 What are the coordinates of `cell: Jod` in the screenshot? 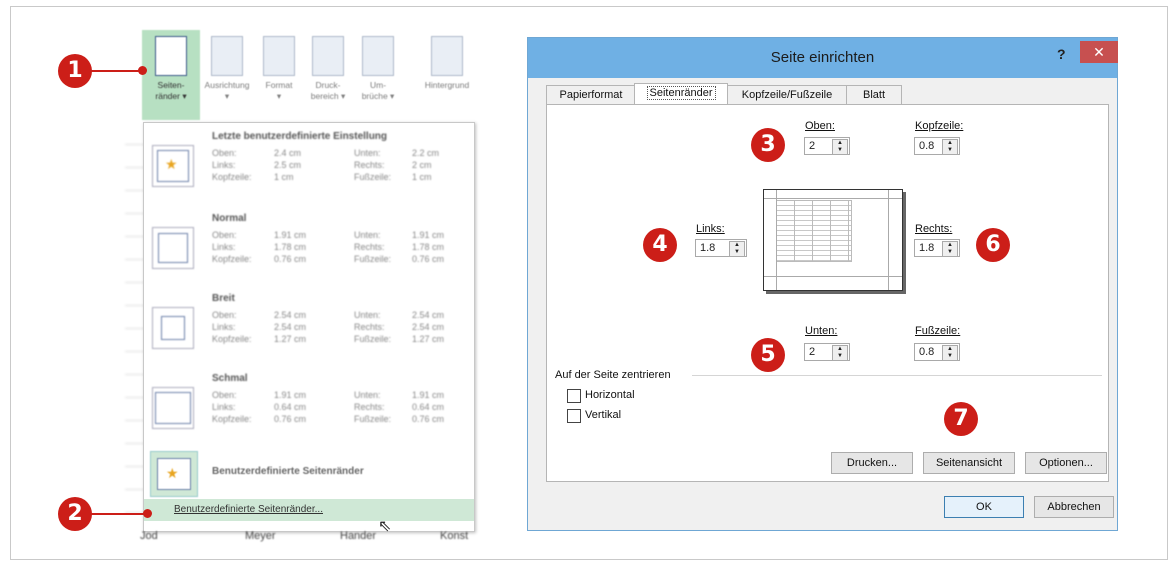 It's located at (149, 536).